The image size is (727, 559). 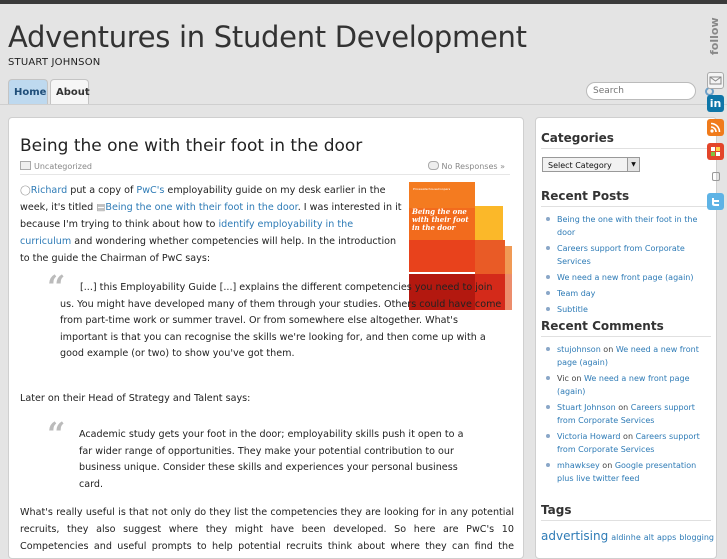 I want to click on tag-cloud: advertising aldinhe alt apps blogging, so click(x=628, y=536).